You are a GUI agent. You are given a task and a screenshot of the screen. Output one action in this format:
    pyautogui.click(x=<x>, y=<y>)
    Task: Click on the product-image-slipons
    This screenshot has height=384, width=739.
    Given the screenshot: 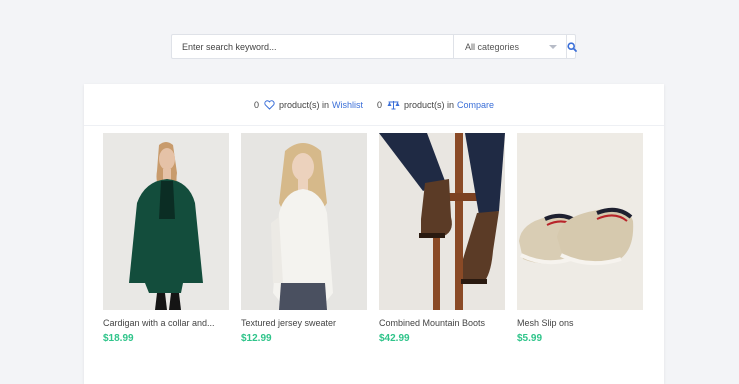 What is the action you would take?
    pyautogui.click(x=580, y=221)
    